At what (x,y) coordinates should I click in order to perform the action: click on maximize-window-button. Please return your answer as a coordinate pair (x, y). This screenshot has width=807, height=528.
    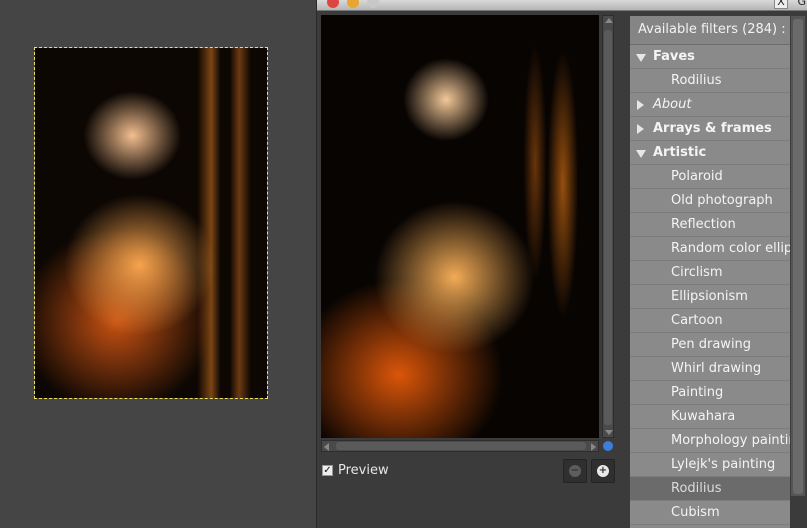
    Looking at the image, I should click on (373, 4).